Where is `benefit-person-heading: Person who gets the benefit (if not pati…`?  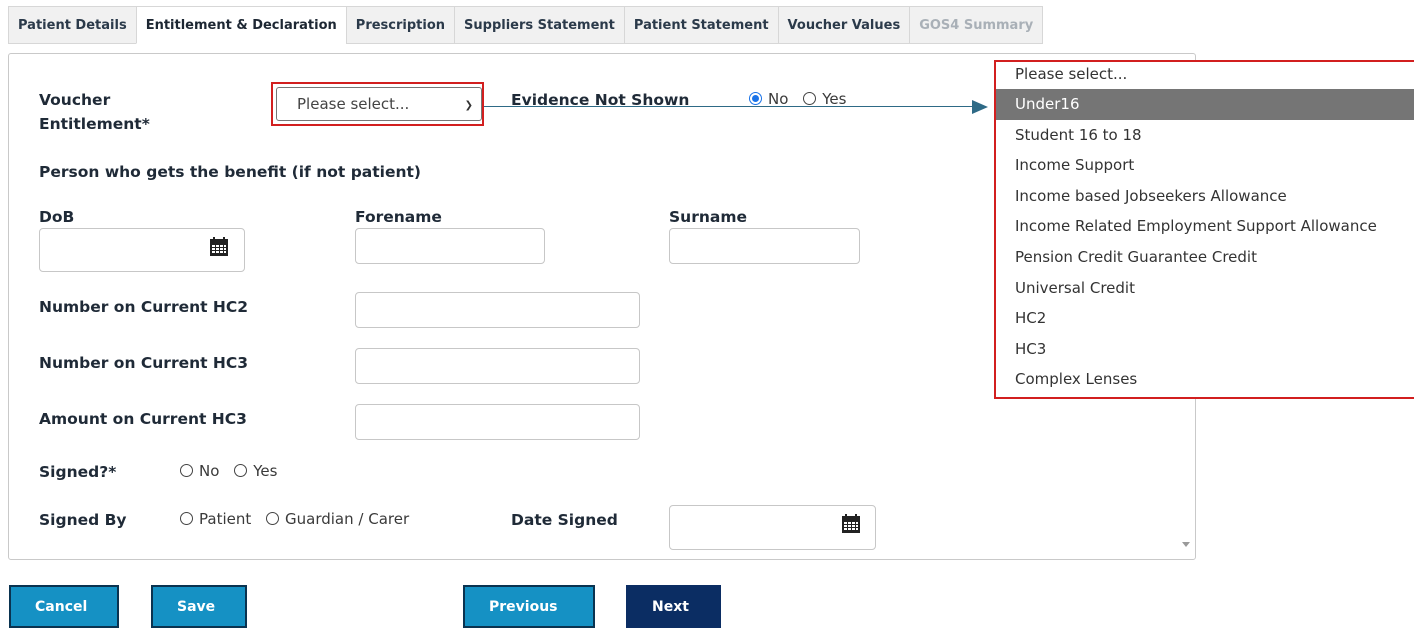 benefit-person-heading: Person who gets the benefit (if not pati… is located at coordinates (230, 172).